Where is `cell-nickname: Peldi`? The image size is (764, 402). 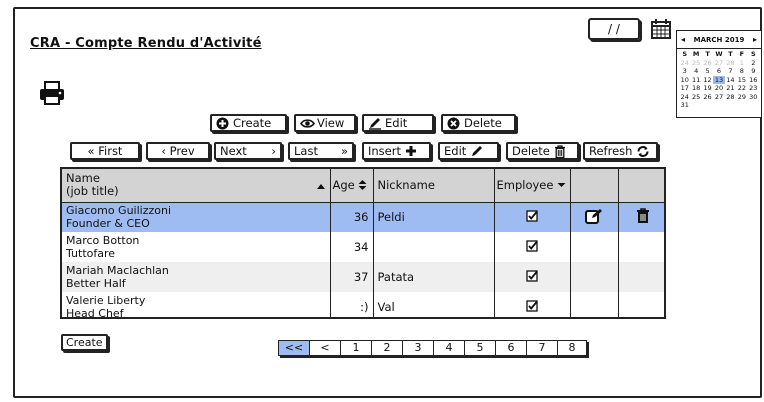
cell-nickname: Peldi is located at coordinates (434, 217).